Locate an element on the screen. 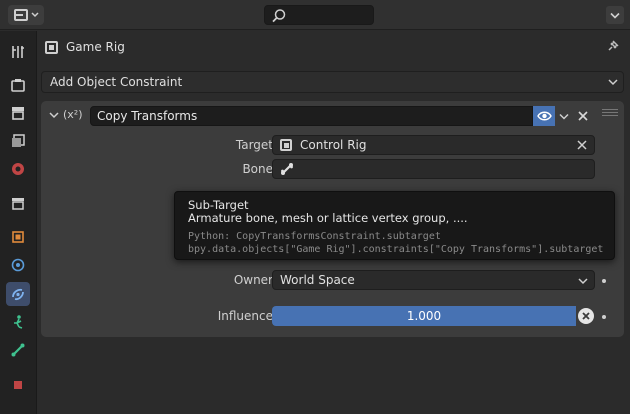  tab-scene is located at coordinates (18, 169).